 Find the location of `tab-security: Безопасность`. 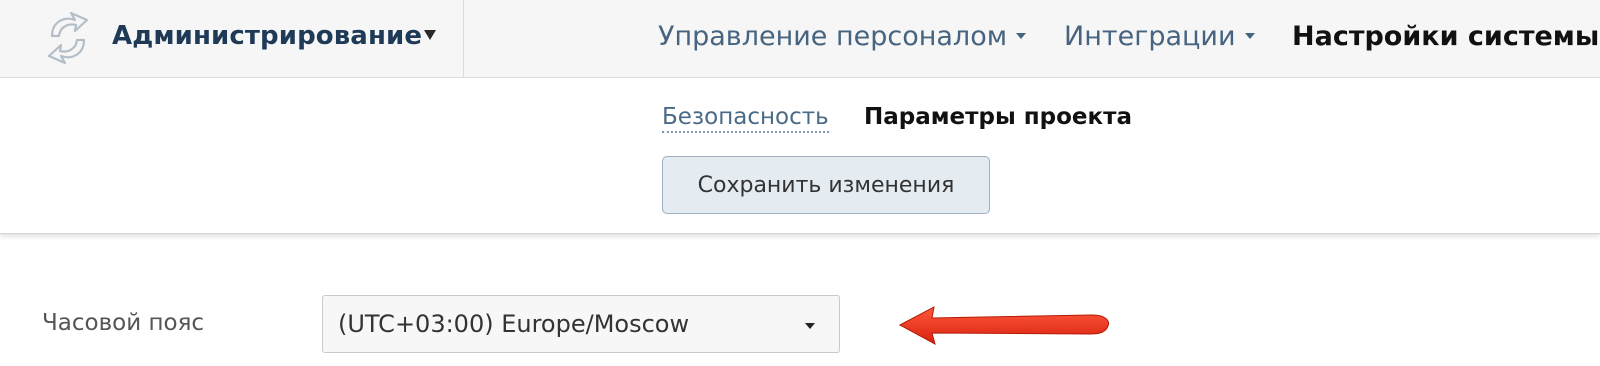

tab-security: Безопасность is located at coordinates (745, 118).